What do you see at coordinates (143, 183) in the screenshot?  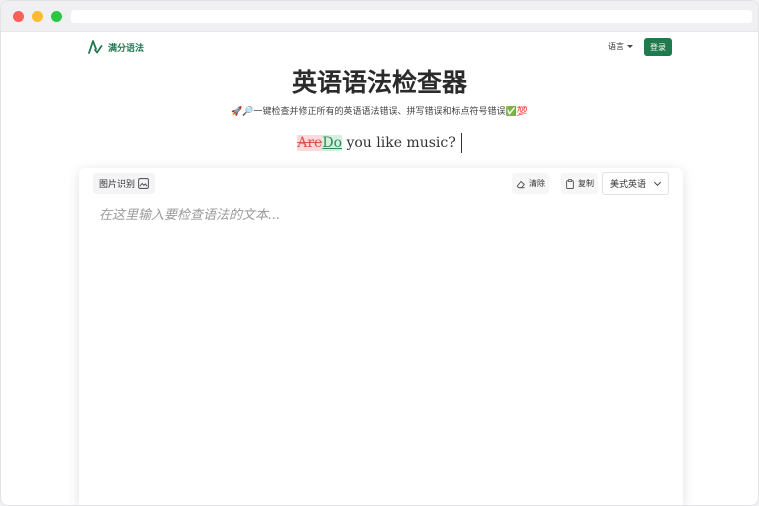 I see `image-icon` at bounding box center [143, 183].